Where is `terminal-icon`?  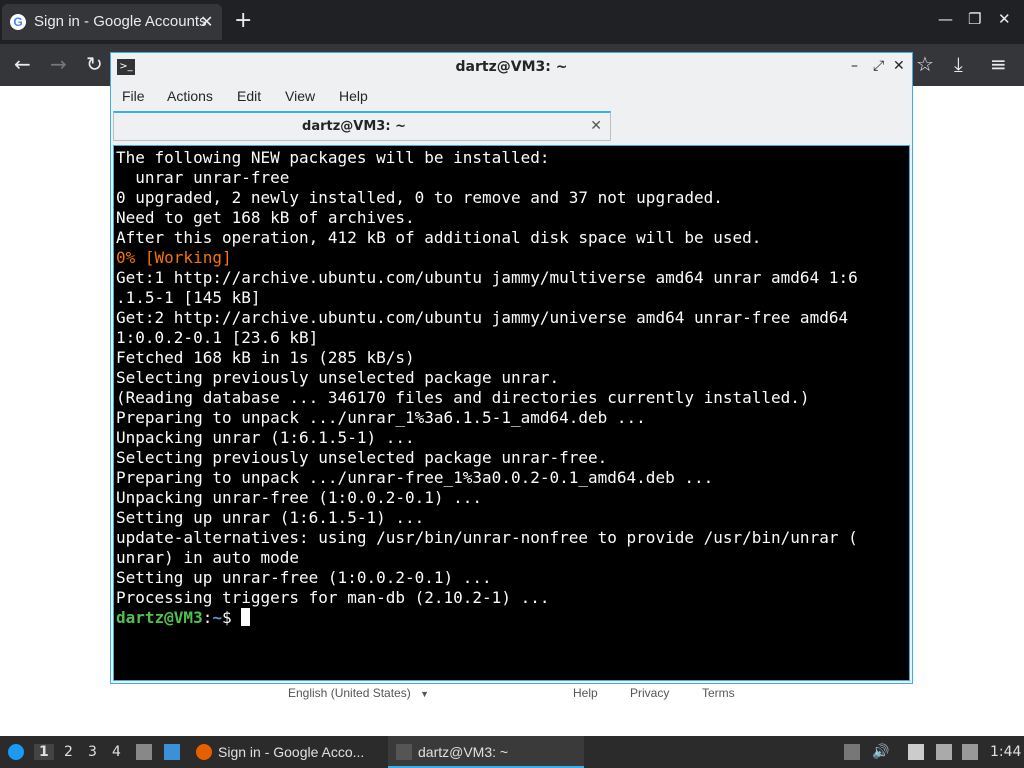
terminal-icon is located at coordinates (404, 752).